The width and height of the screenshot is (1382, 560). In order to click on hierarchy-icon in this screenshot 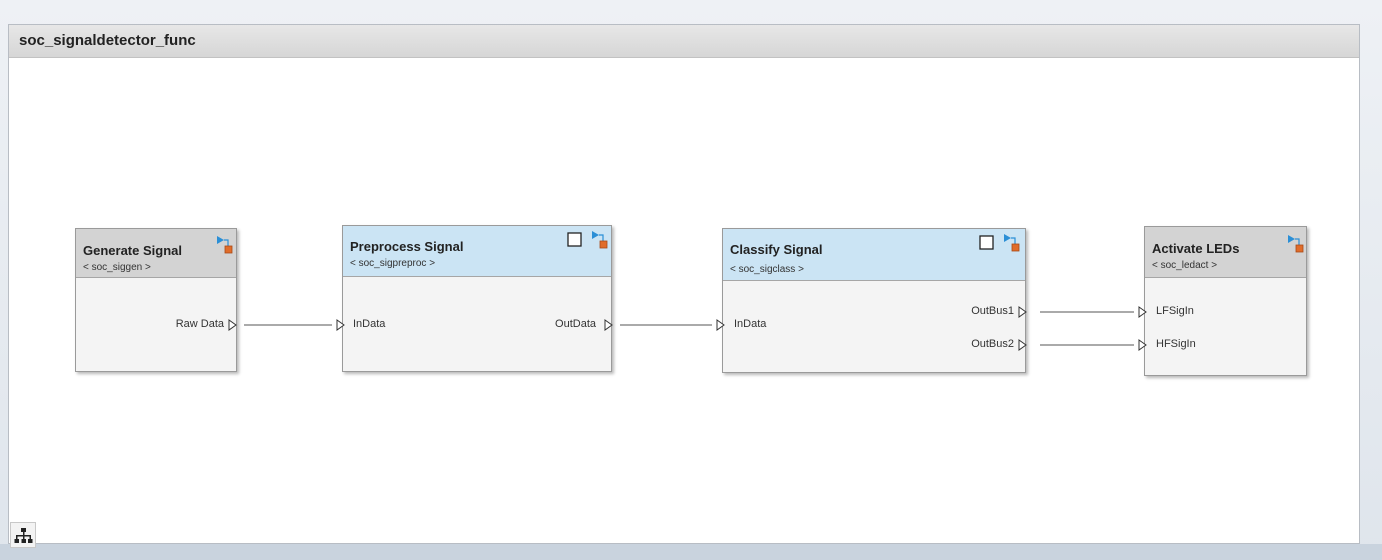, I will do `click(23, 535)`.